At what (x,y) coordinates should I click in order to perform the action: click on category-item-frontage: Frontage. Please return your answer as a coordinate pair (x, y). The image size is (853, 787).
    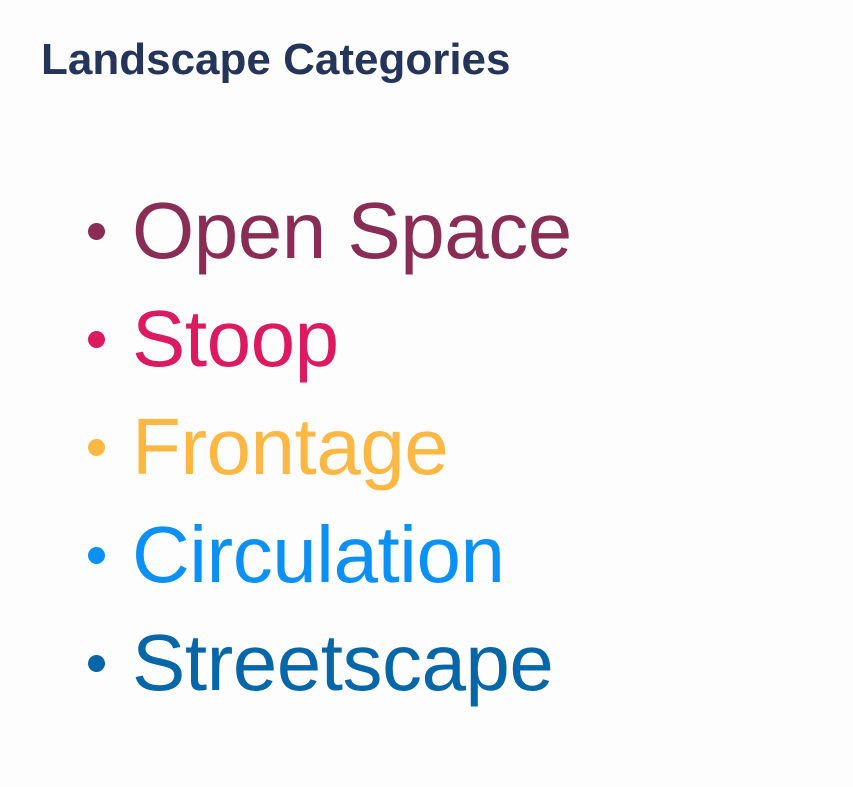
    Looking at the image, I should click on (330, 447).